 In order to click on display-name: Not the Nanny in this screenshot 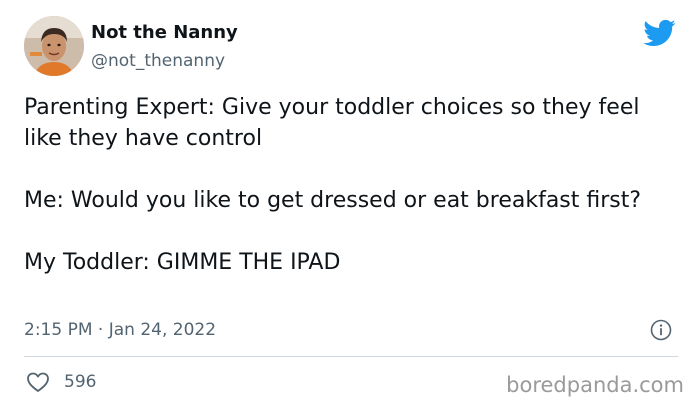, I will do `click(164, 32)`.